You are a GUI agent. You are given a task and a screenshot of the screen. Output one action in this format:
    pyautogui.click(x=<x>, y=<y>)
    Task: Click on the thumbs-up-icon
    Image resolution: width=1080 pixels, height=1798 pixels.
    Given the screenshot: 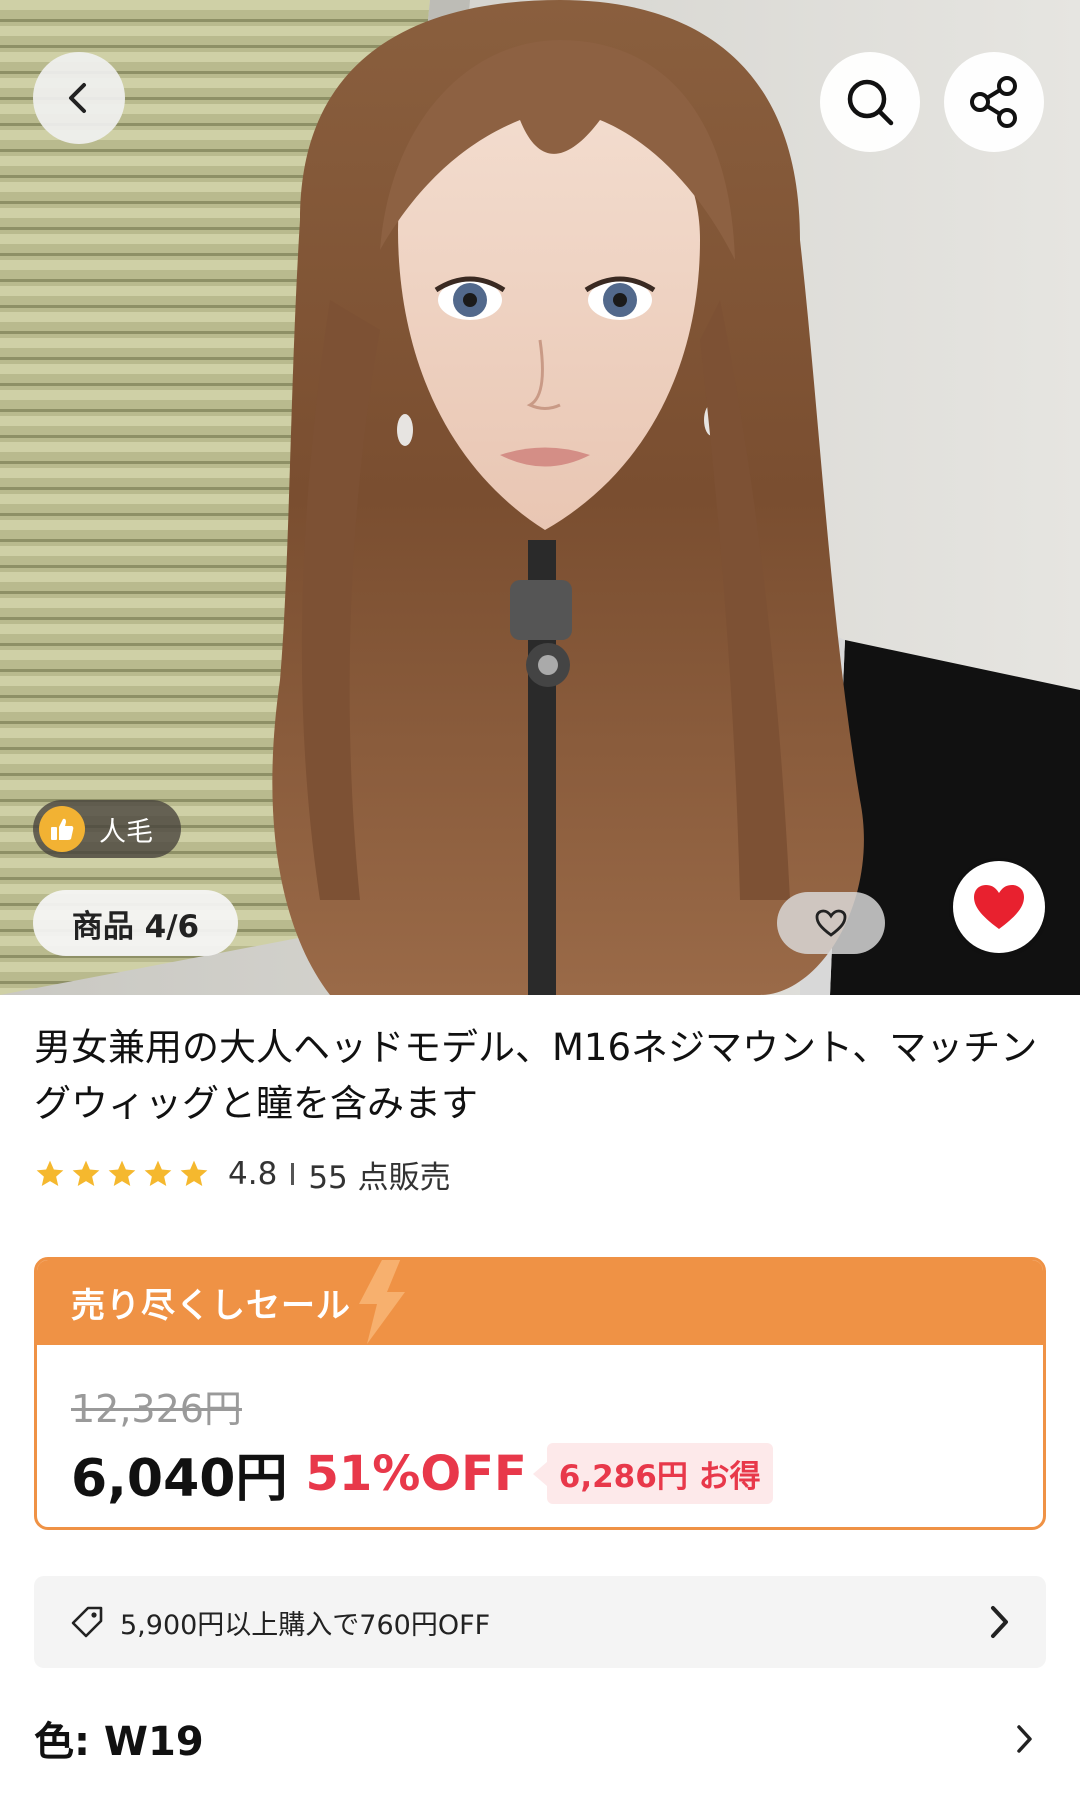 What is the action you would take?
    pyautogui.click(x=62, y=829)
    